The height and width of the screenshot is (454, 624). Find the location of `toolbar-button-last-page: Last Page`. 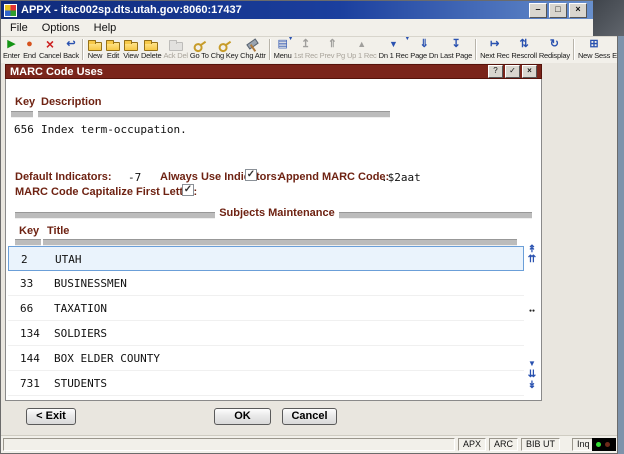

toolbar-button-last-page: Last Page is located at coordinates (456, 49).